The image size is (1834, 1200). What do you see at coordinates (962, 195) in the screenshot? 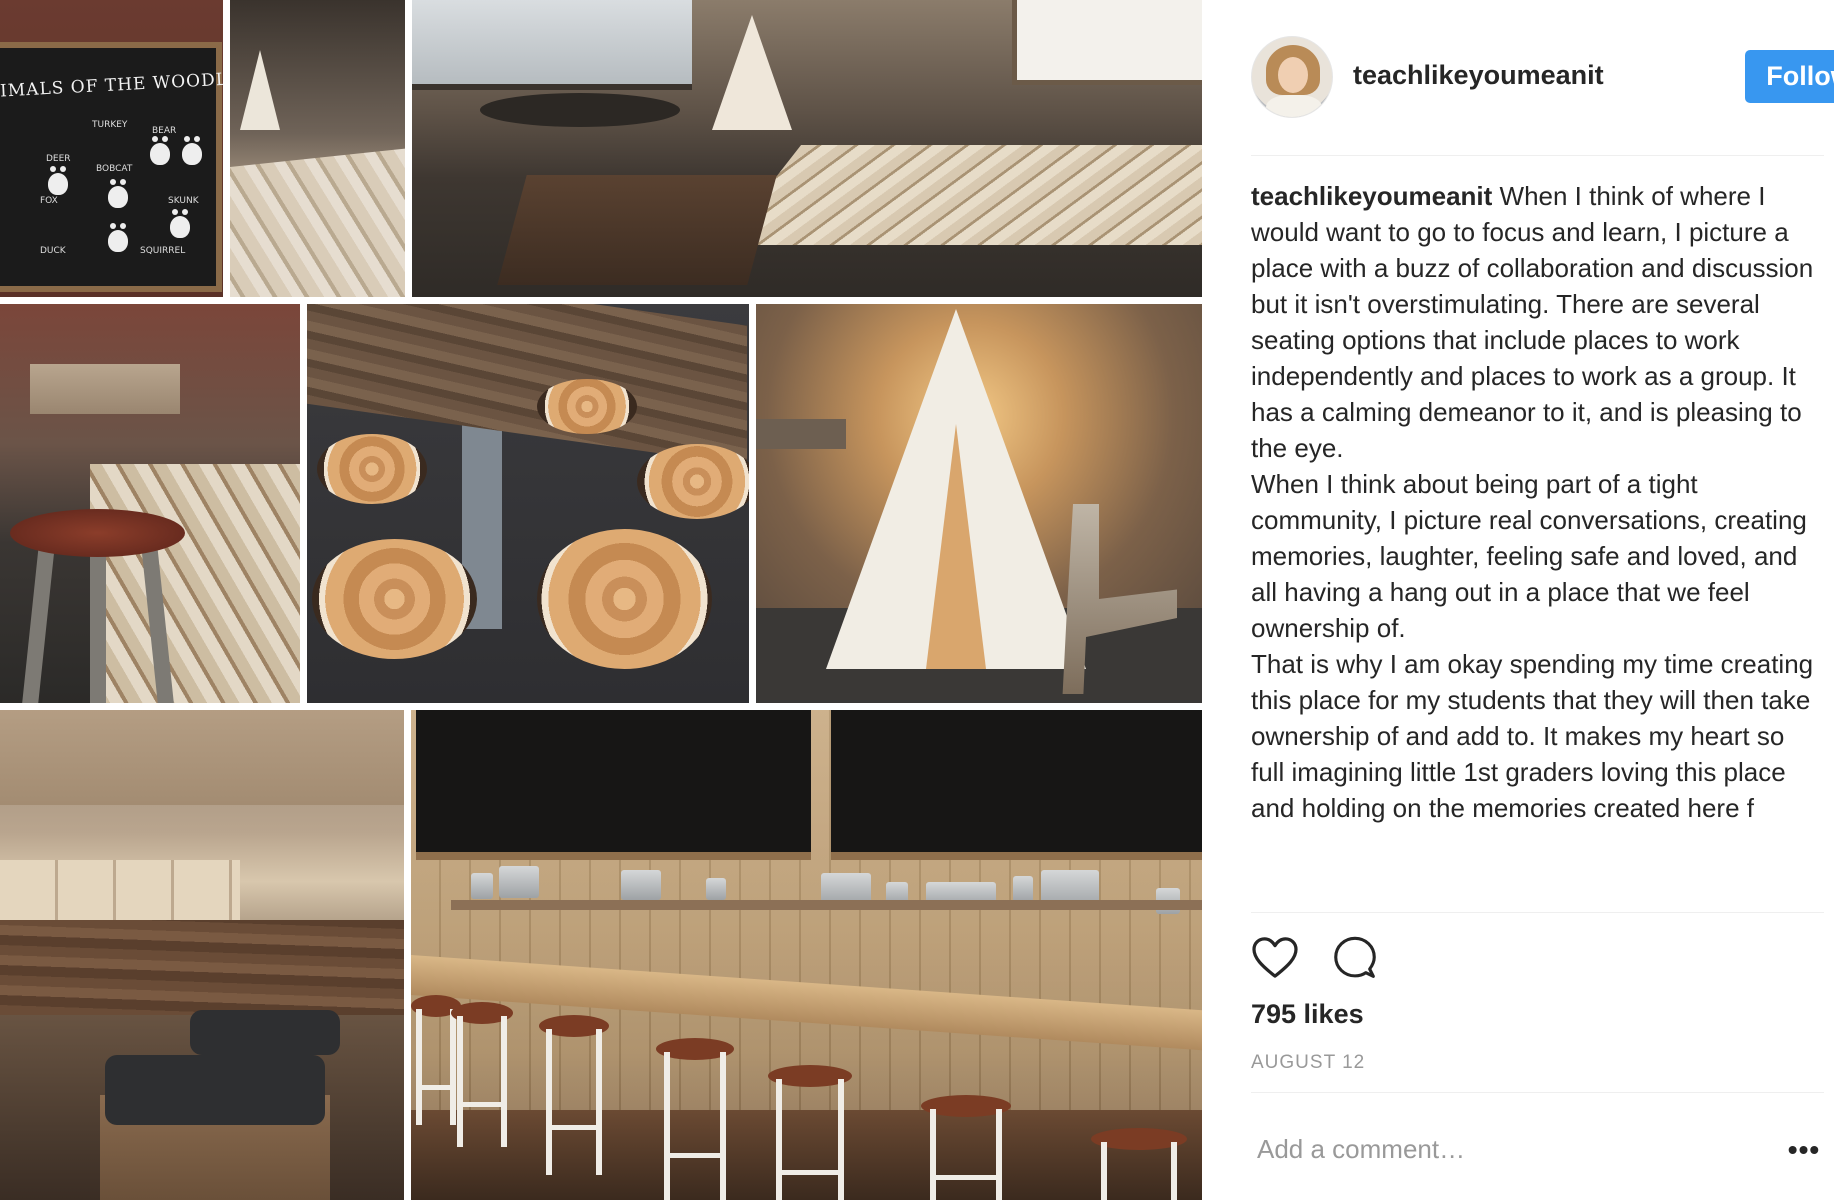
I see `chevron-rug` at bounding box center [962, 195].